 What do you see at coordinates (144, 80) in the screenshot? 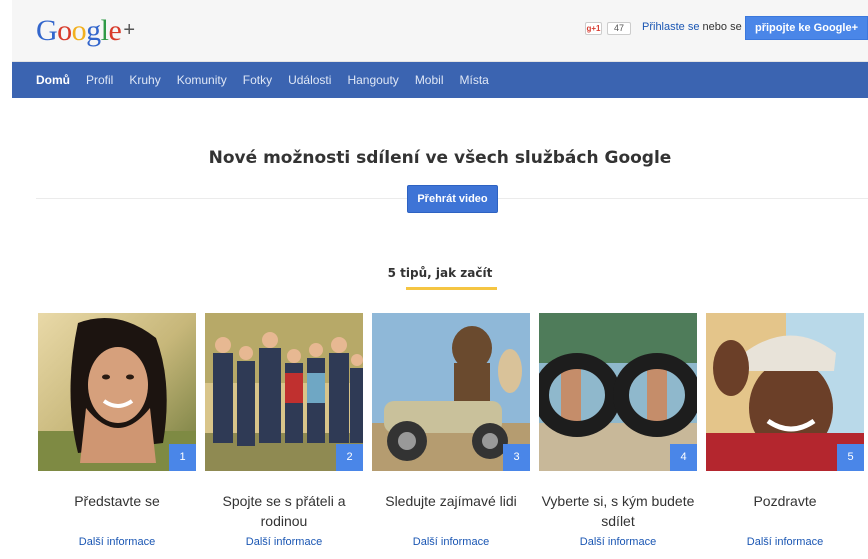
I see `nav-item-circles: Kruhy` at bounding box center [144, 80].